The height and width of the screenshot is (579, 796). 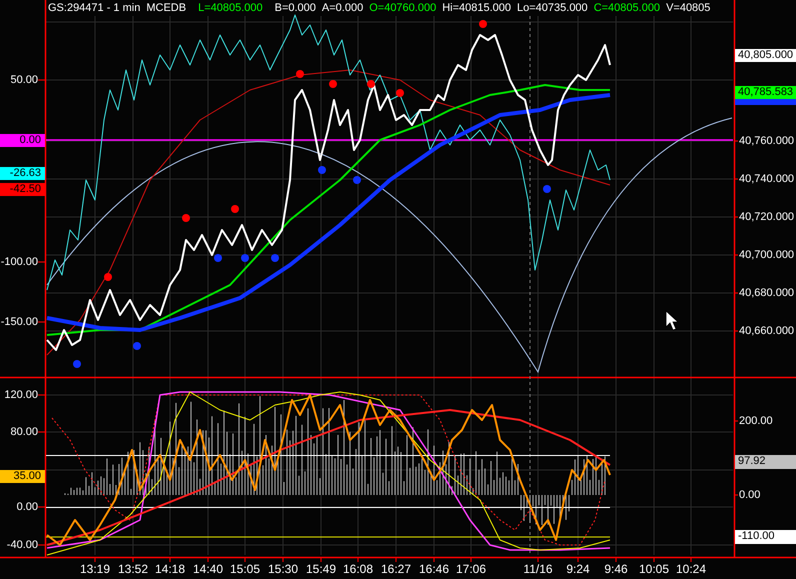 I want to click on quote-field: Hi=40815.000, so click(x=477, y=8).